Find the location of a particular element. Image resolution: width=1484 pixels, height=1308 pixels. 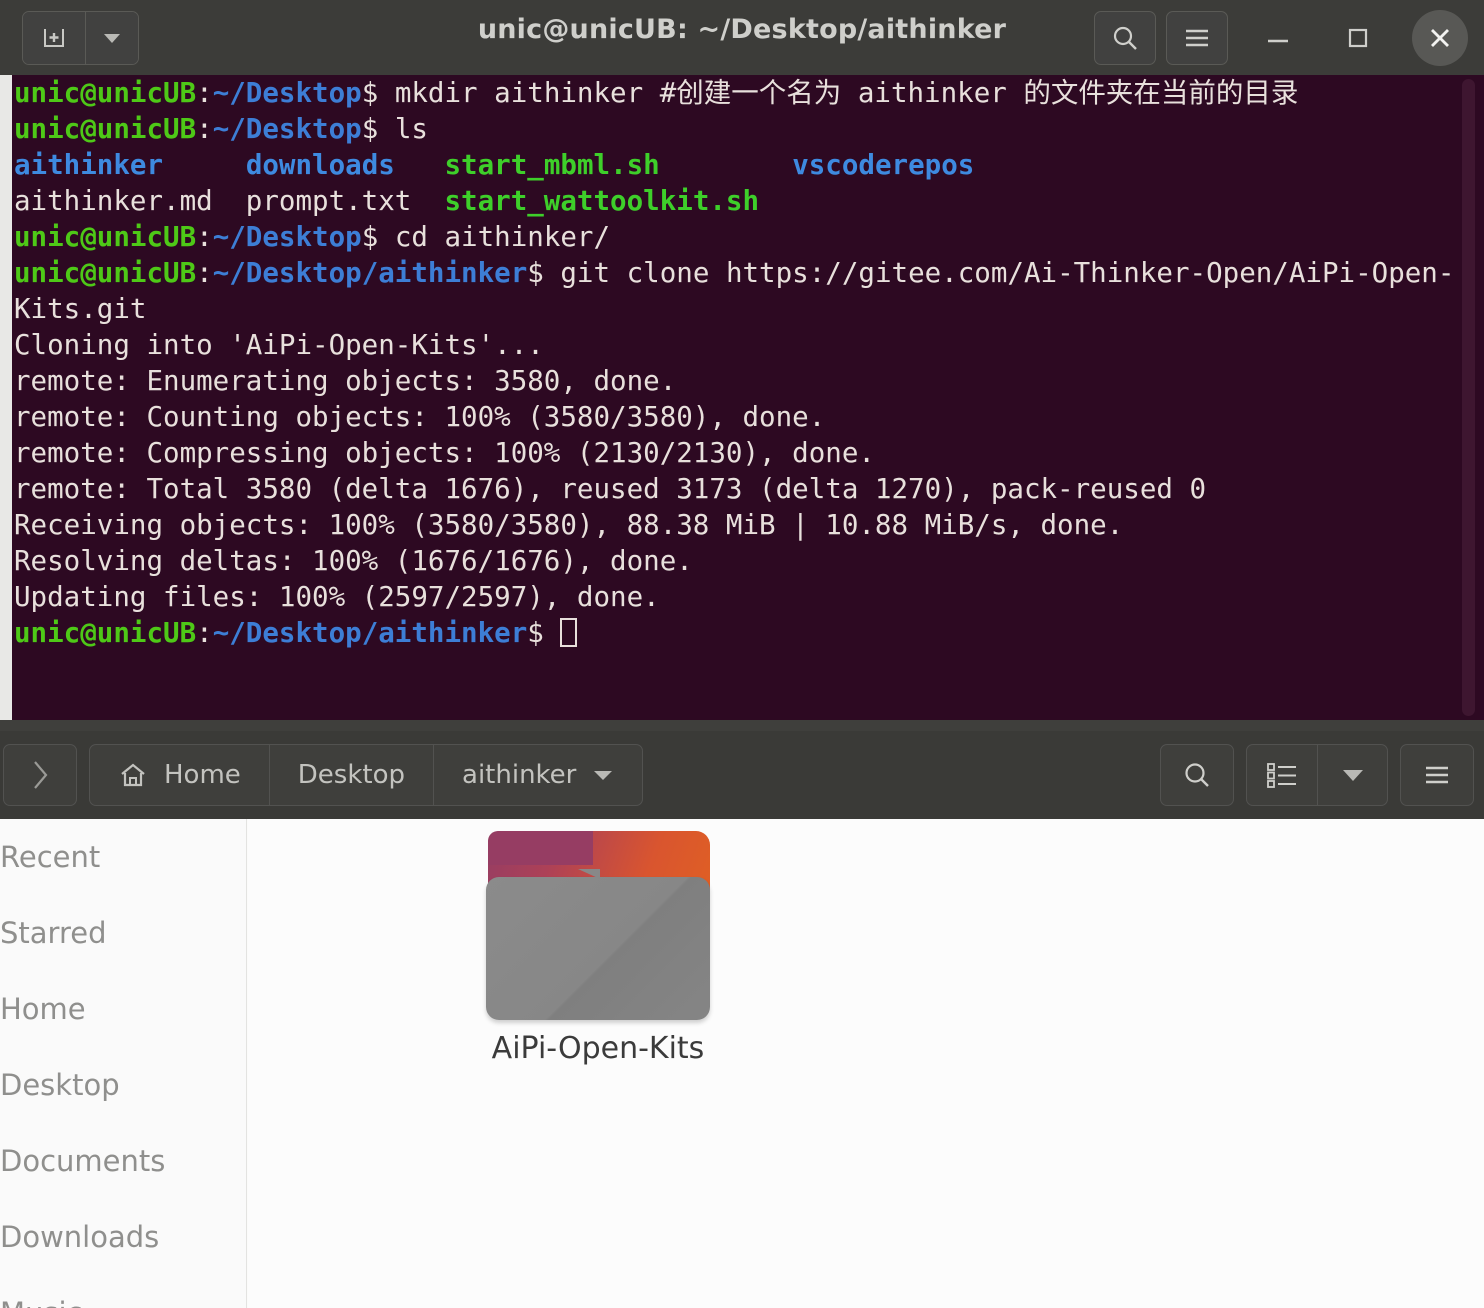

file-manager-toolbar-actions is located at coordinates (1317, 775).